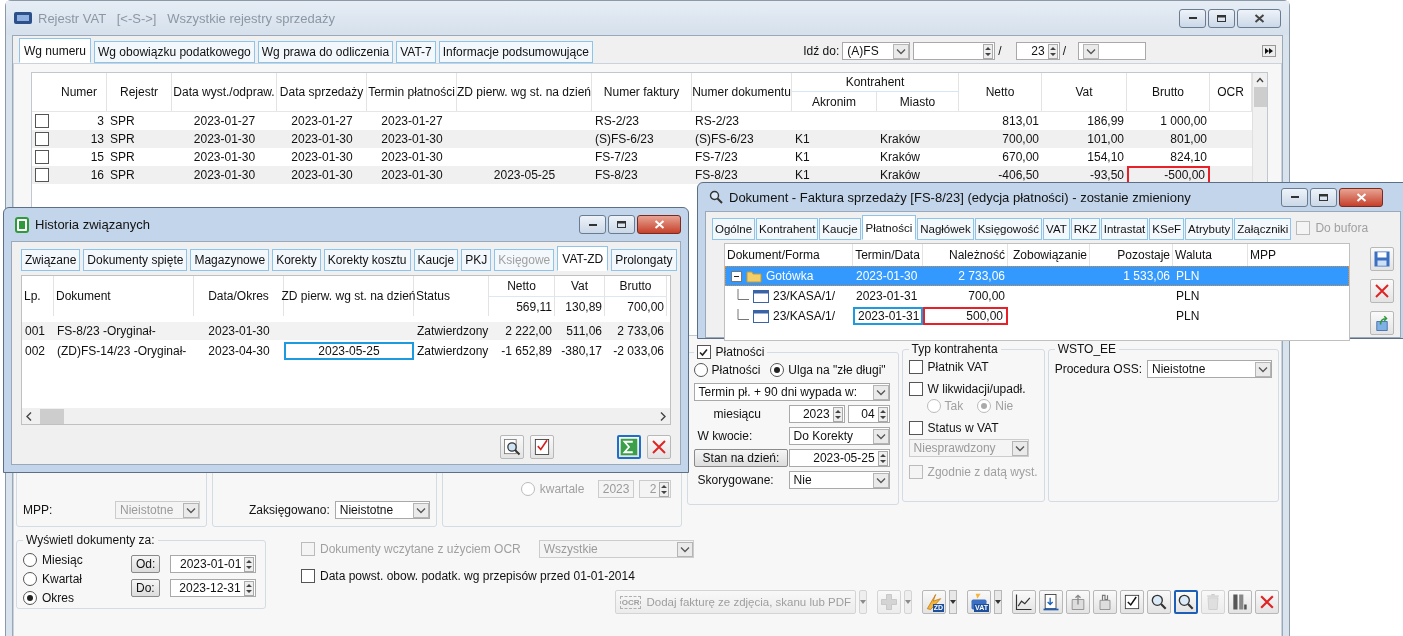 This screenshot has height=636, width=1403. Describe the element at coordinates (965, 316) in the screenshot. I see `table-cell: 500,00` at that location.